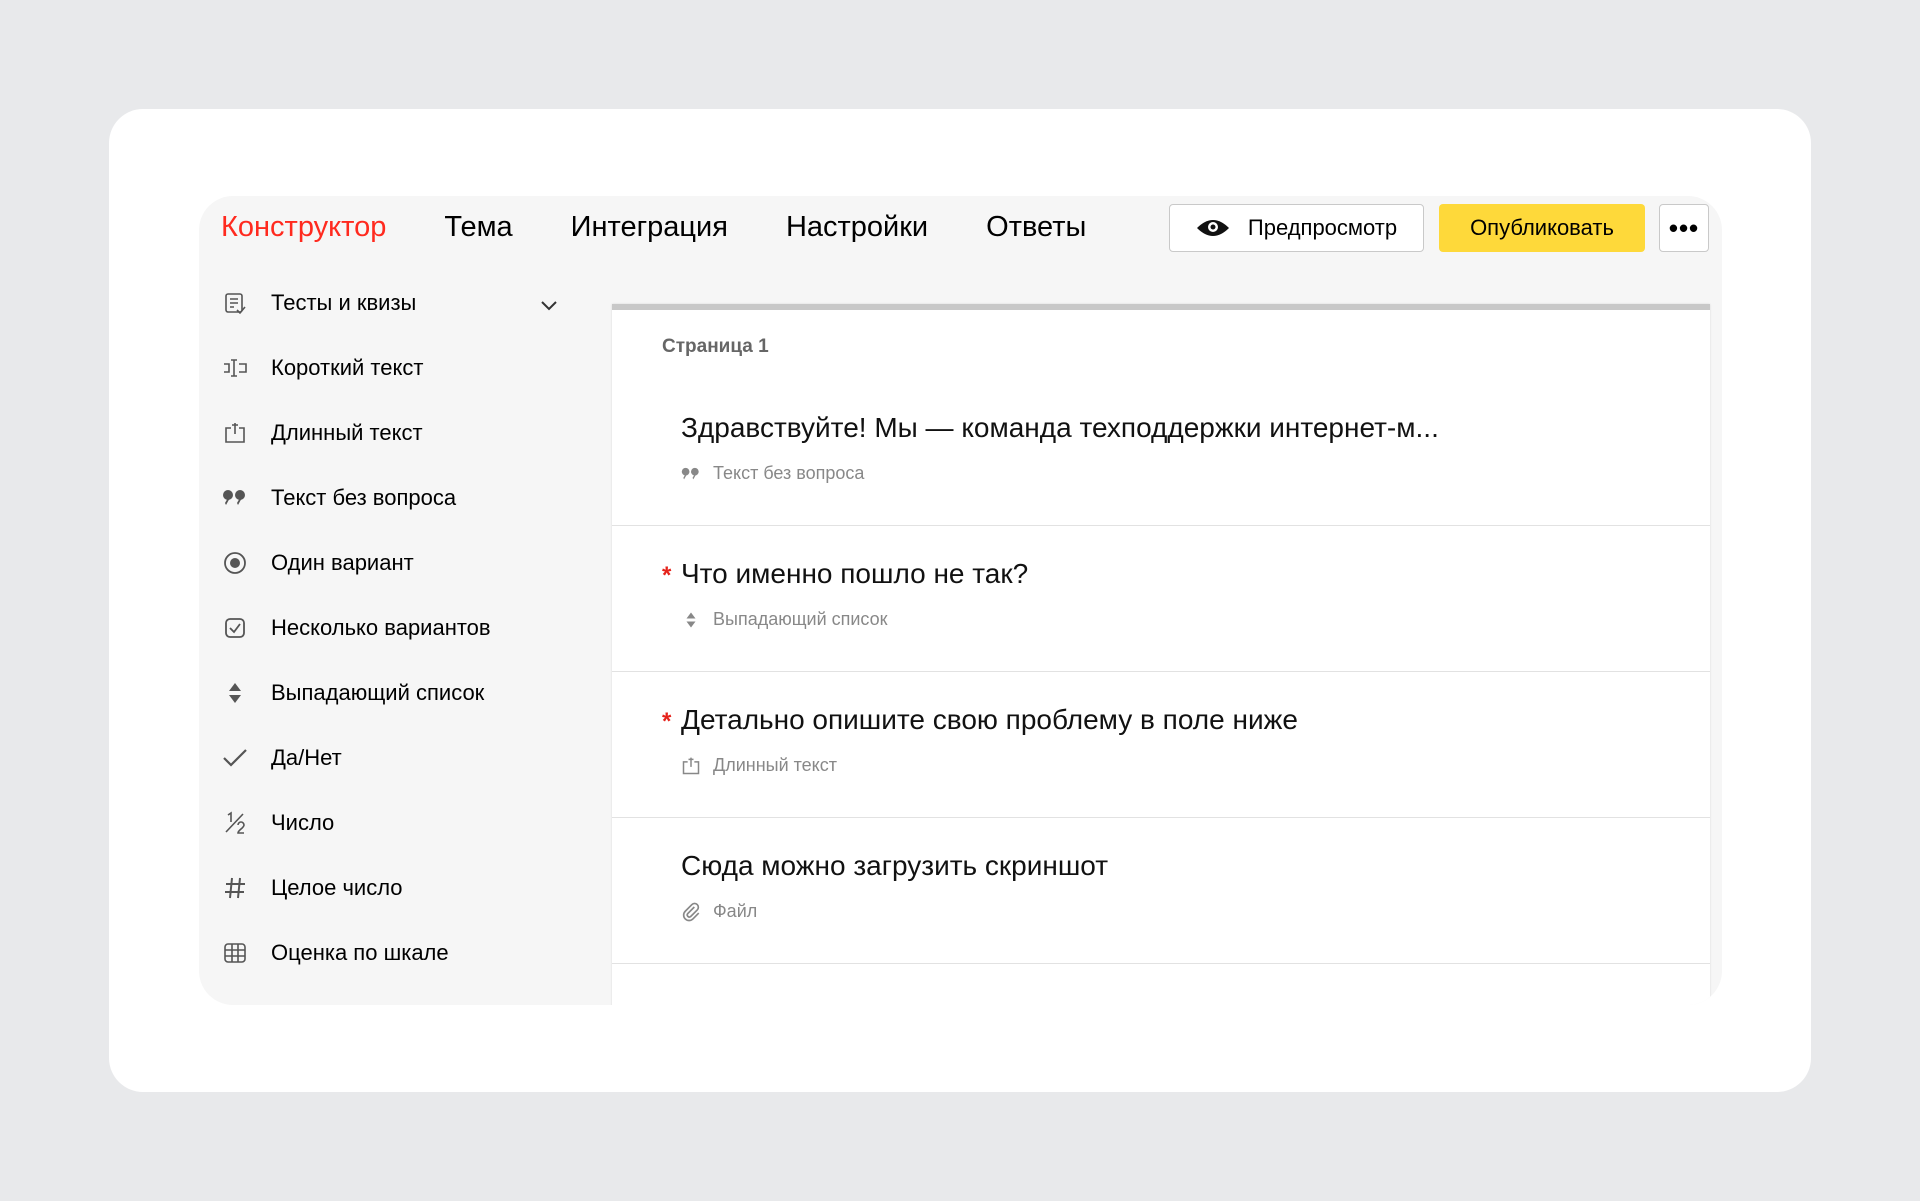 The width and height of the screenshot is (1920, 1201). Describe the element at coordinates (1161, 891) in the screenshot. I see `question-card: Сюда можно загрузить скриншот Файл` at that location.